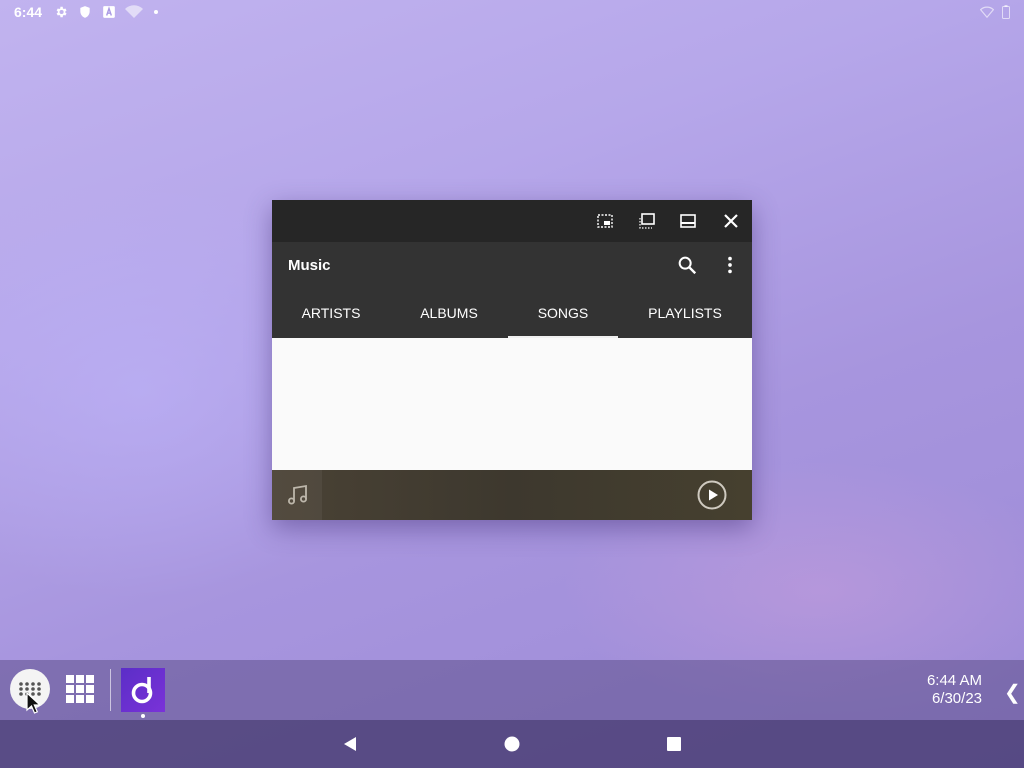  Describe the element at coordinates (1012, 692) in the screenshot. I see `collapse-chevron-icon: ❮` at that location.